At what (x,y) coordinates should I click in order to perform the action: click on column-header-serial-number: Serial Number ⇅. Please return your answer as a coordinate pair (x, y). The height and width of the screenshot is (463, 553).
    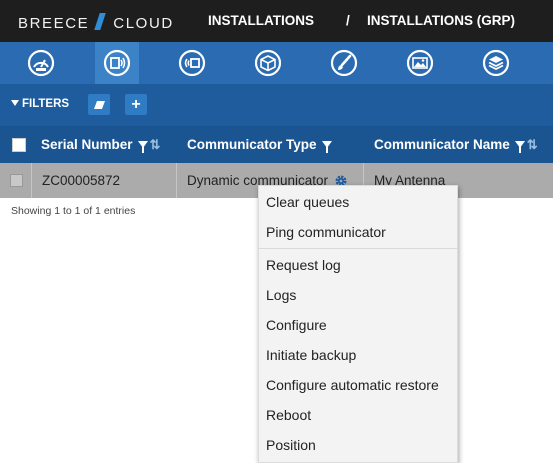
    Looking at the image, I should click on (100, 144).